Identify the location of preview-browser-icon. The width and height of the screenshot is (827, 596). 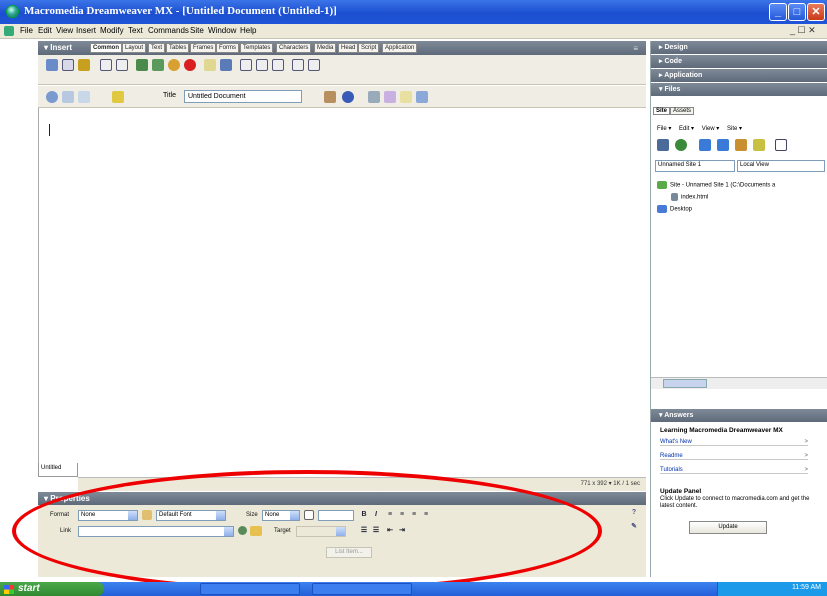
(348, 97).